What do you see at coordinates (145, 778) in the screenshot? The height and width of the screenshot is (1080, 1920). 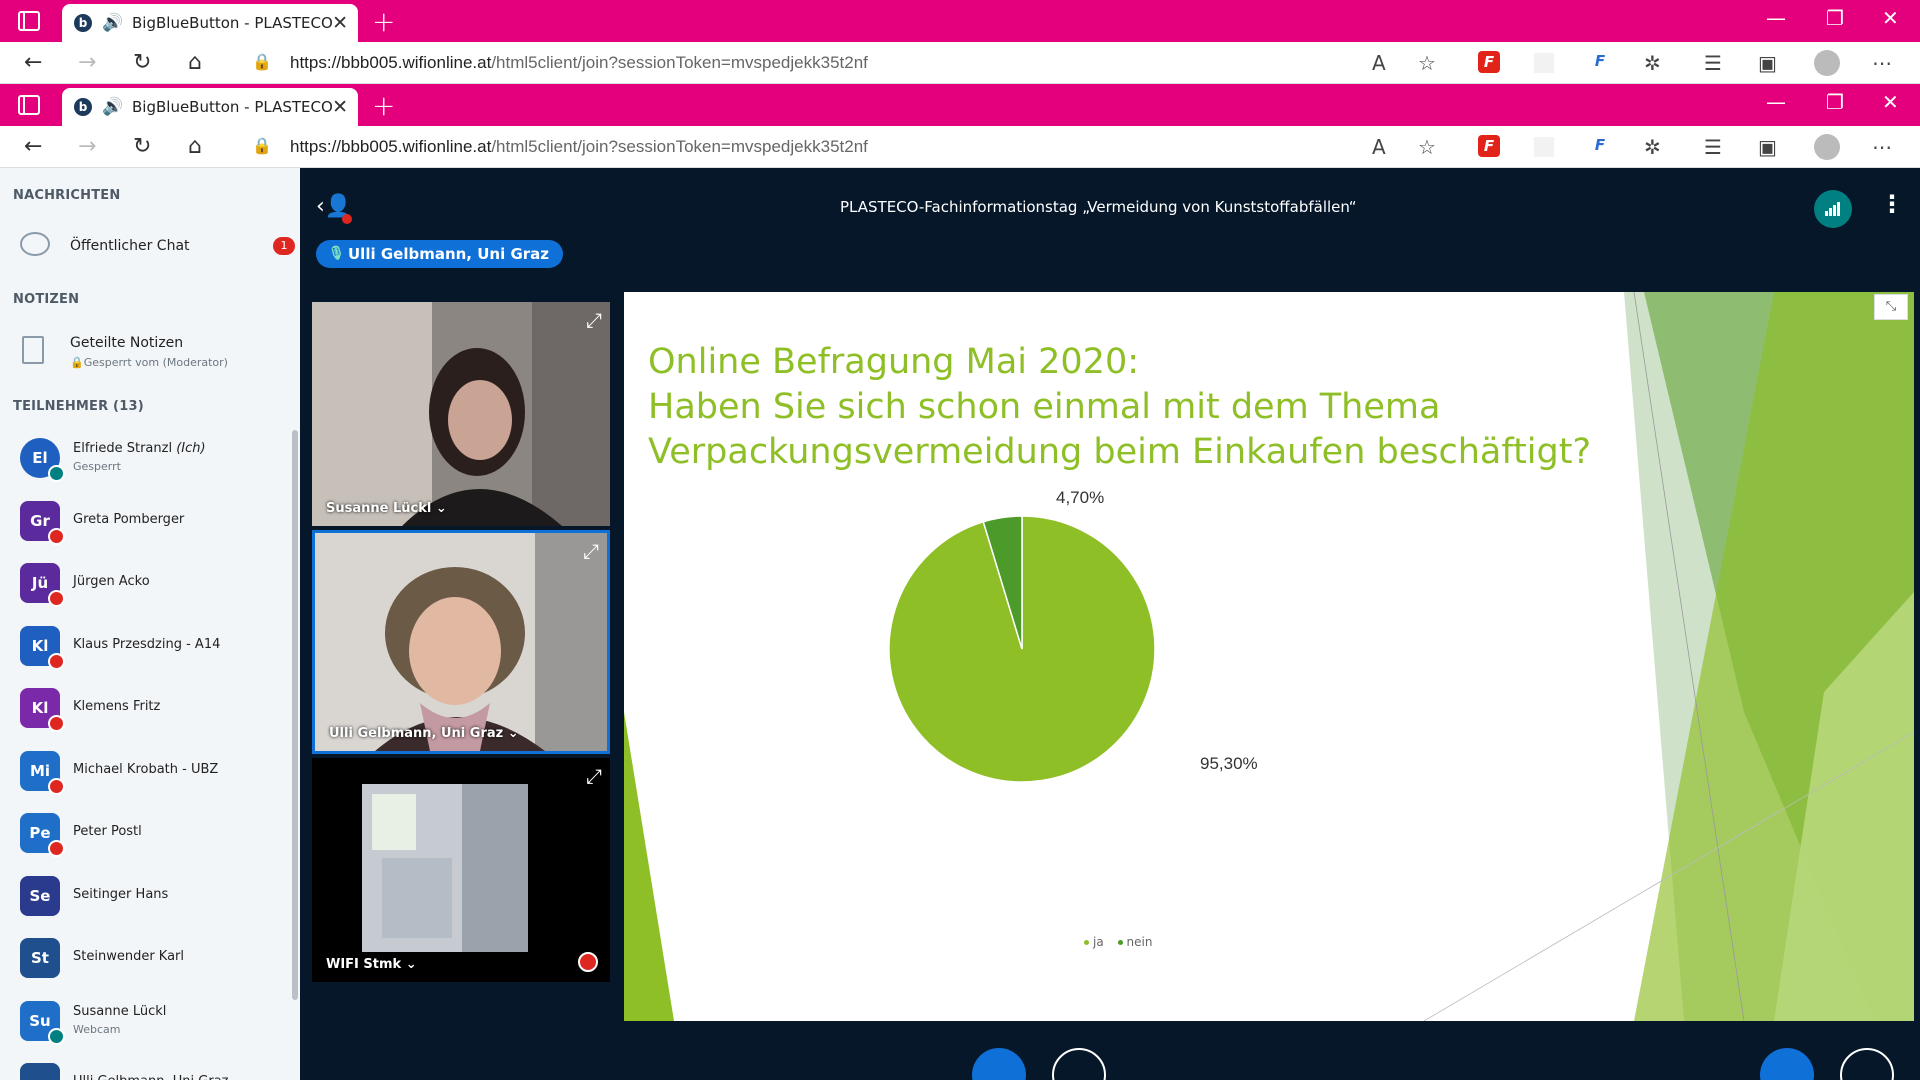 I see `participant-item: Mi Michael Krobath - UBZ` at bounding box center [145, 778].